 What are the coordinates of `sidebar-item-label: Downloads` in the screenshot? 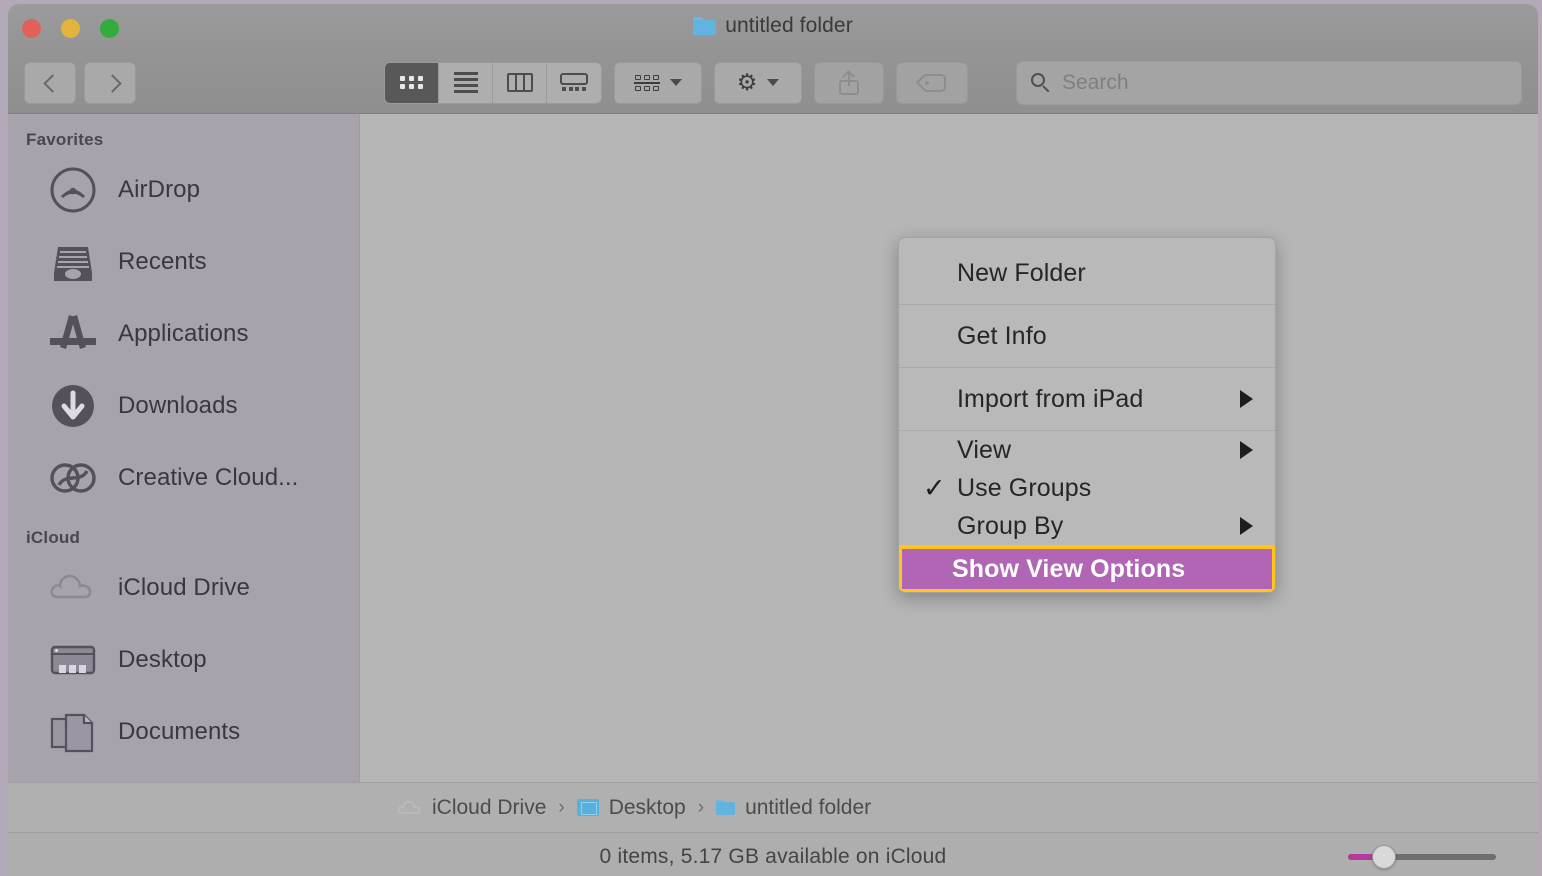 It's located at (178, 405).